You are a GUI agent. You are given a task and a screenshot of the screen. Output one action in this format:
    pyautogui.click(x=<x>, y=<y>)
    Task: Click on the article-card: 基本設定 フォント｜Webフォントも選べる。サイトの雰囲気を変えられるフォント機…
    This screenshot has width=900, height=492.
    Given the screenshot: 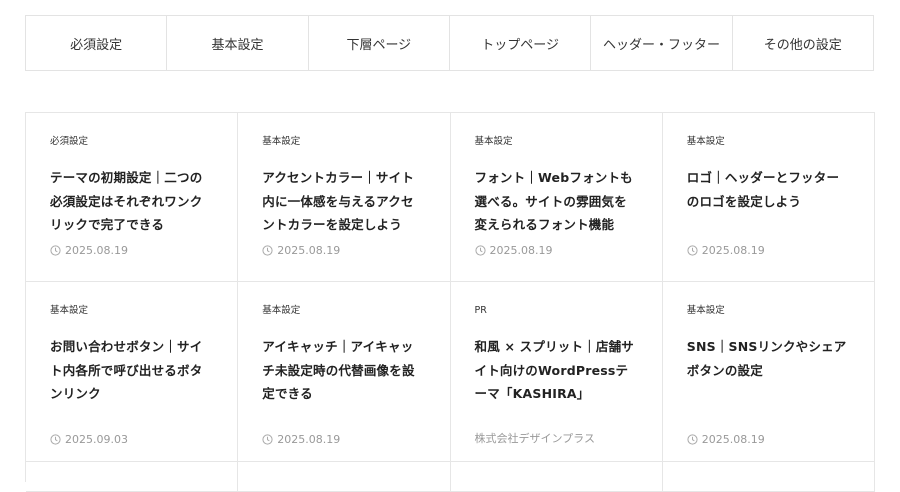 What is the action you would take?
    pyautogui.click(x=556, y=197)
    